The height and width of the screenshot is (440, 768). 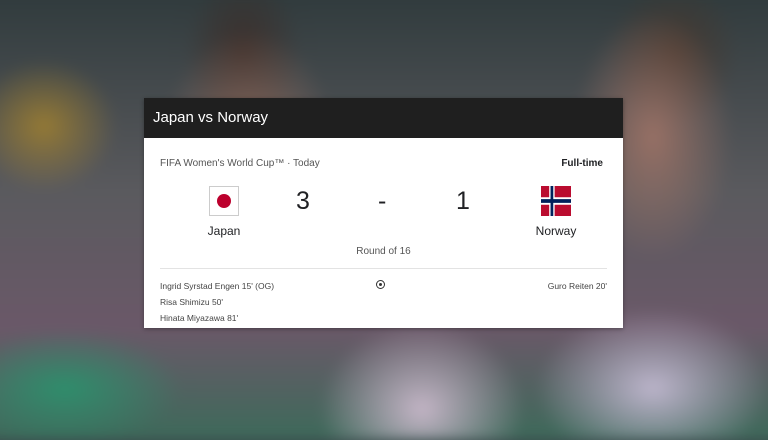 I want to click on away-team-name: Norway, so click(x=556, y=231).